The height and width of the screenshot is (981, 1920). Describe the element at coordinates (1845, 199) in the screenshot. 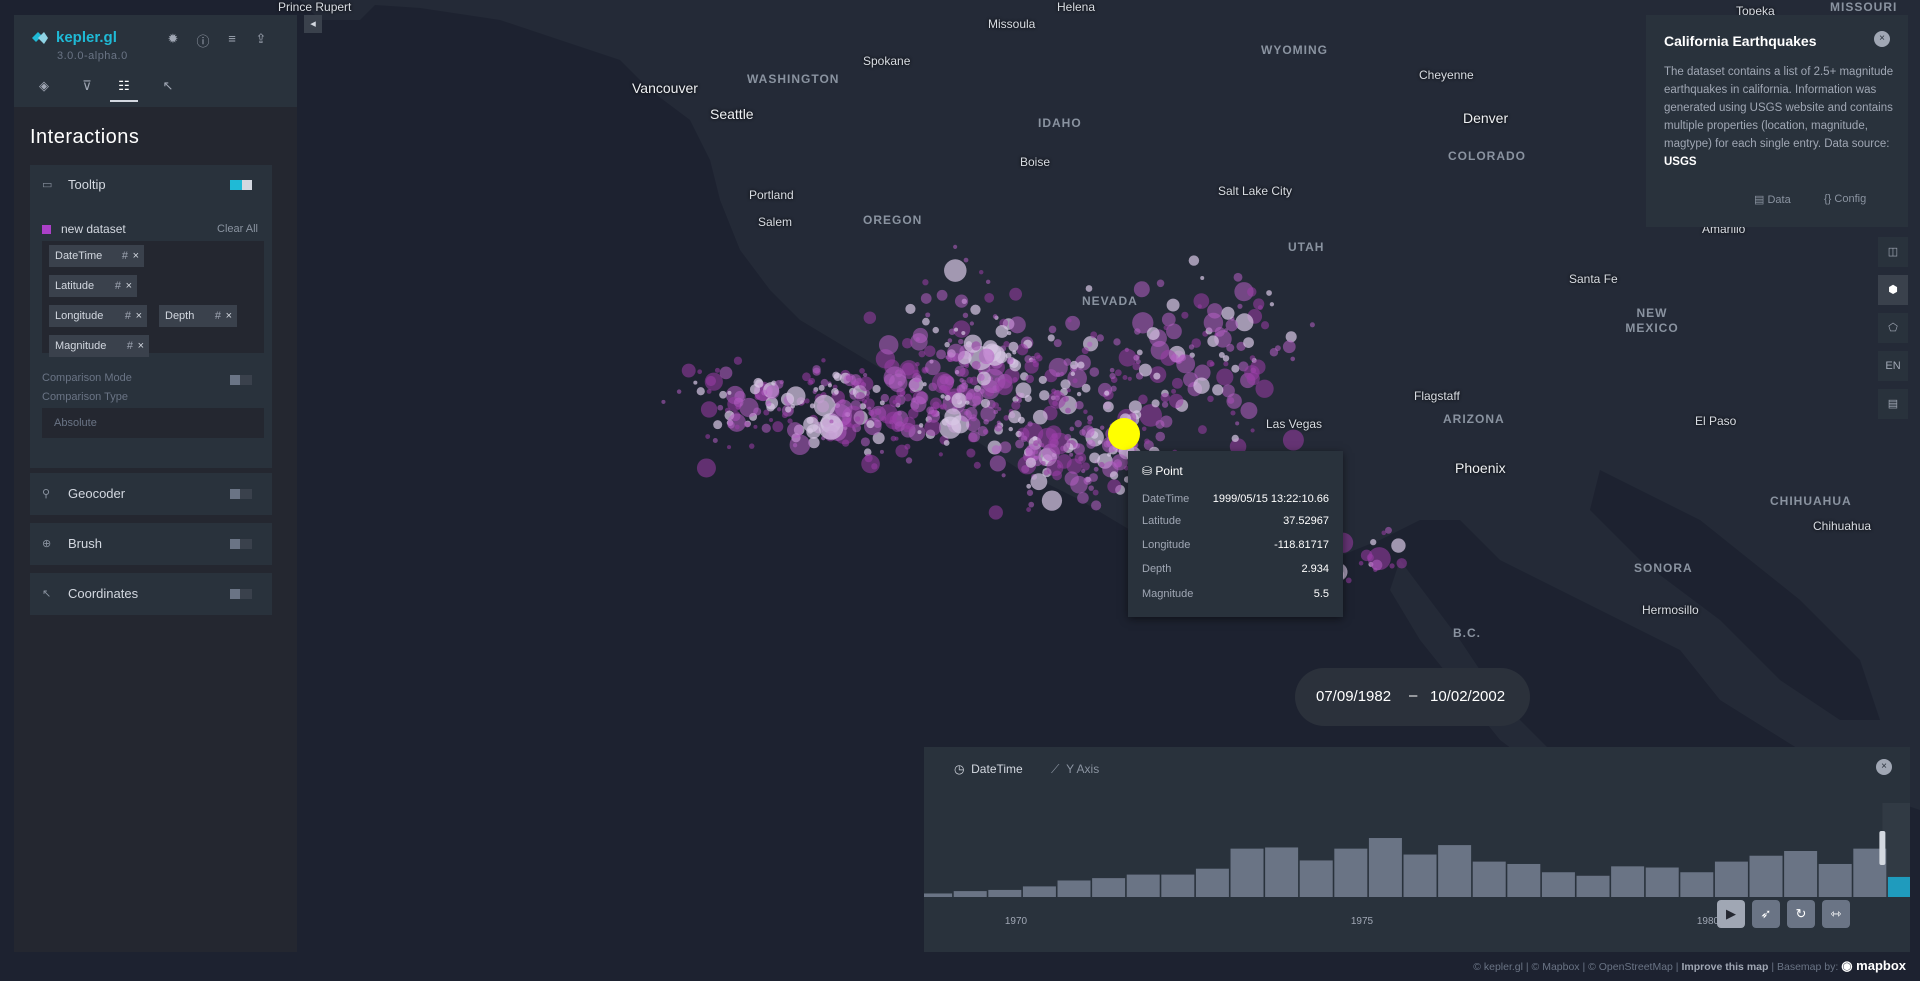

I see `config-link: {} Config` at that location.